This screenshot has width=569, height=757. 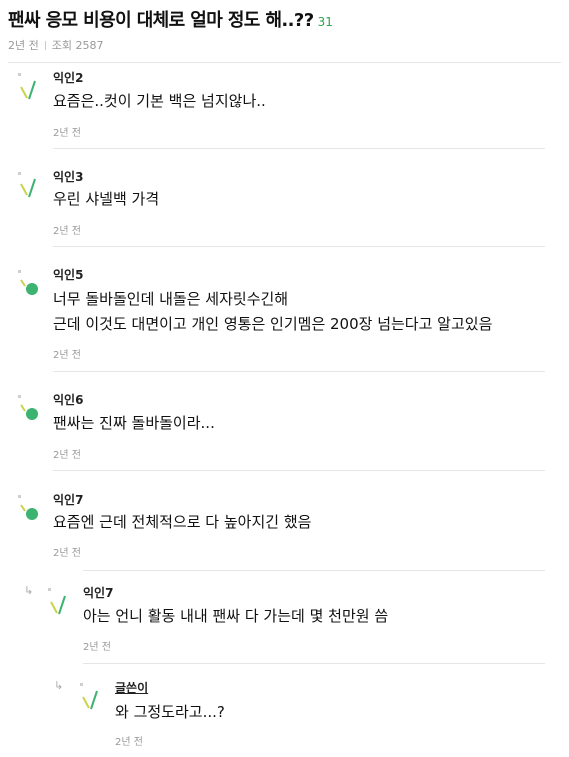 I want to click on comment-text: 아는 언니 활동 내내 팬싸 다 가는데 몇 천만원 씀, so click(x=236, y=616).